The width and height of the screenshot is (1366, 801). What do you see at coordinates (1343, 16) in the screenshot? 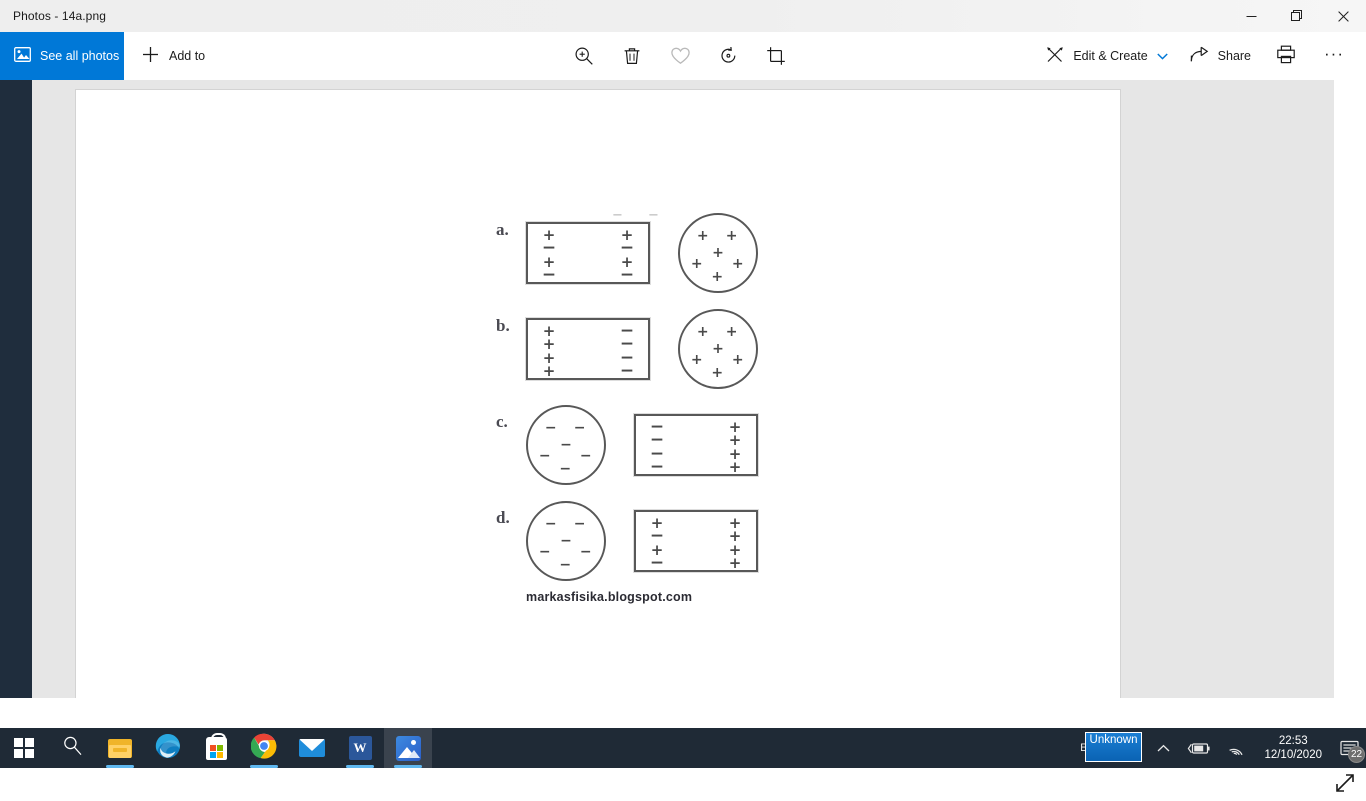
I see `close-button` at bounding box center [1343, 16].